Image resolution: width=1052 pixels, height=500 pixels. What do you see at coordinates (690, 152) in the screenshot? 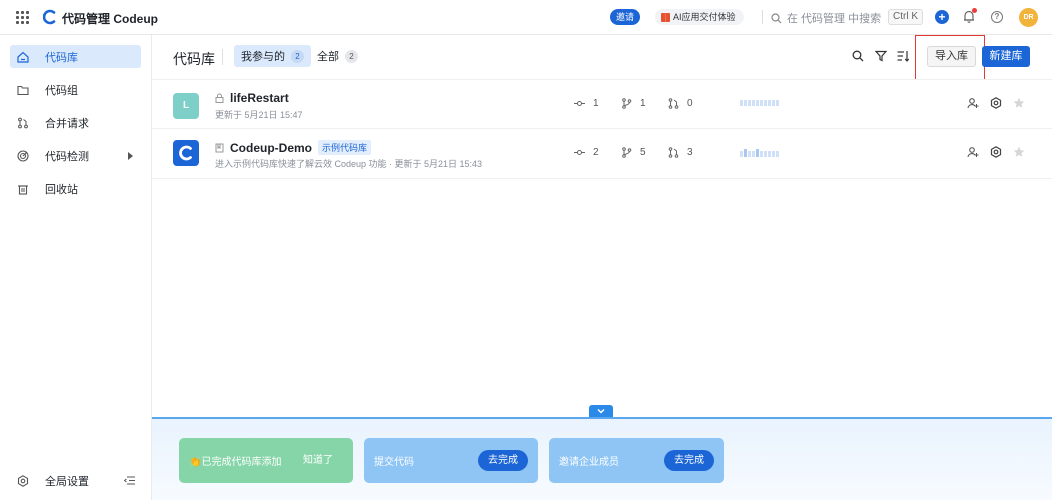
I see `merge-request-count-value: 3` at bounding box center [690, 152].